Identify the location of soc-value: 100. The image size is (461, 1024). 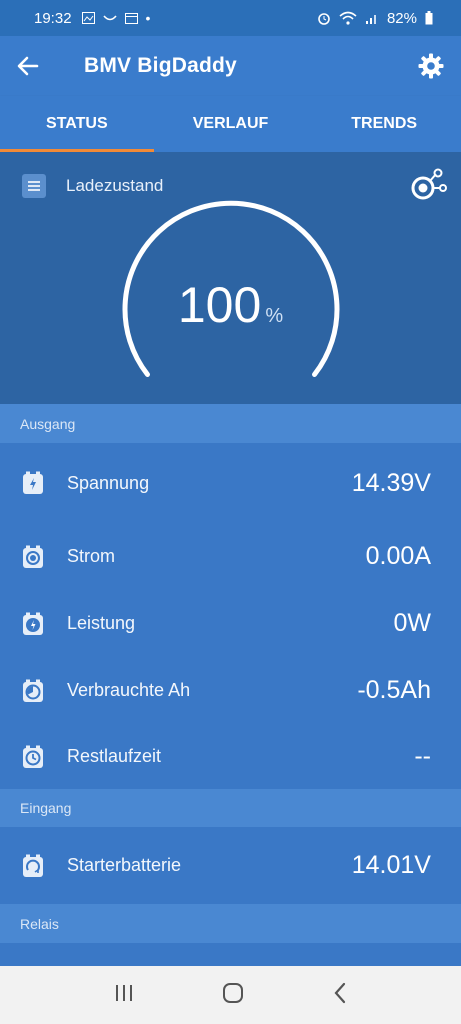
(219, 305).